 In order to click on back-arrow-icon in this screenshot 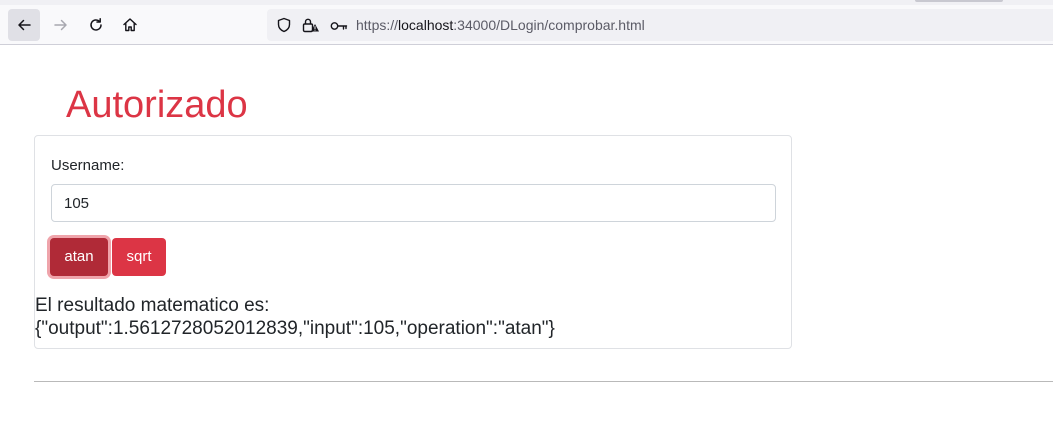, I will do `click(24, 25)`.